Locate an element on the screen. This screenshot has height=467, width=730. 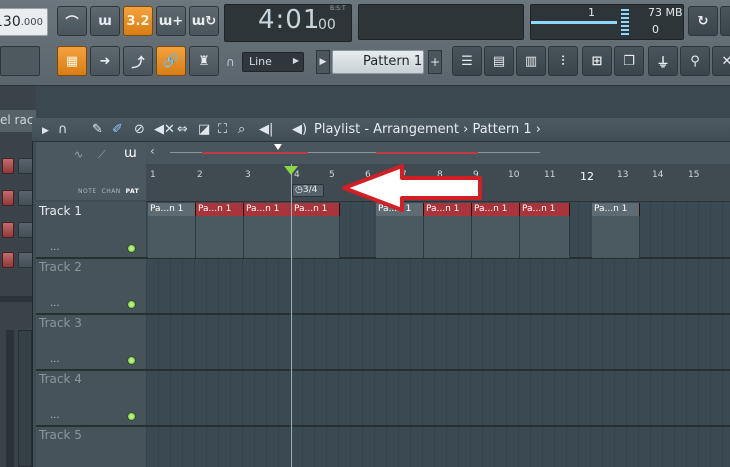
polyphony-value: 0 is located at coordinates (655, 29).